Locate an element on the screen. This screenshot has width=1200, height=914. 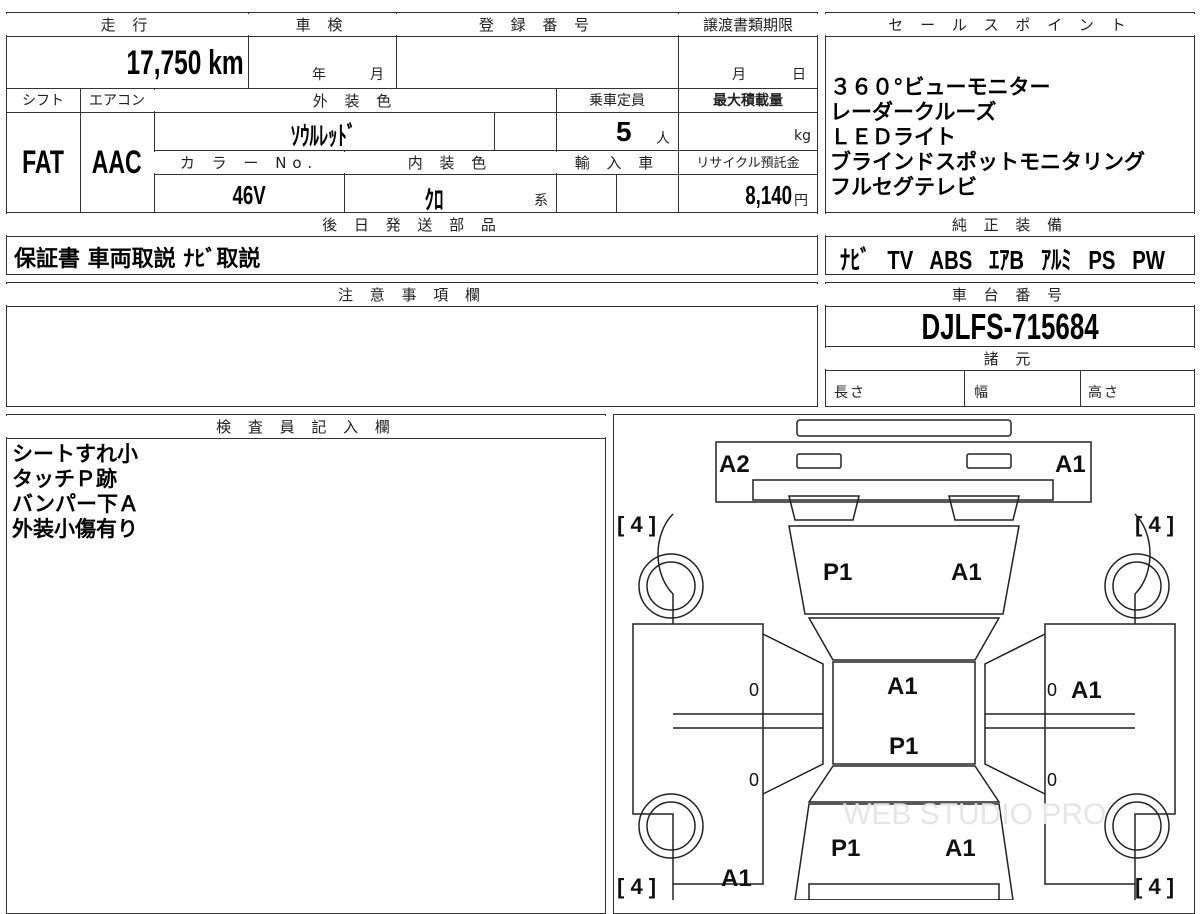
inspector-note: 外装小傷有り is located at coordinates (75, 529).